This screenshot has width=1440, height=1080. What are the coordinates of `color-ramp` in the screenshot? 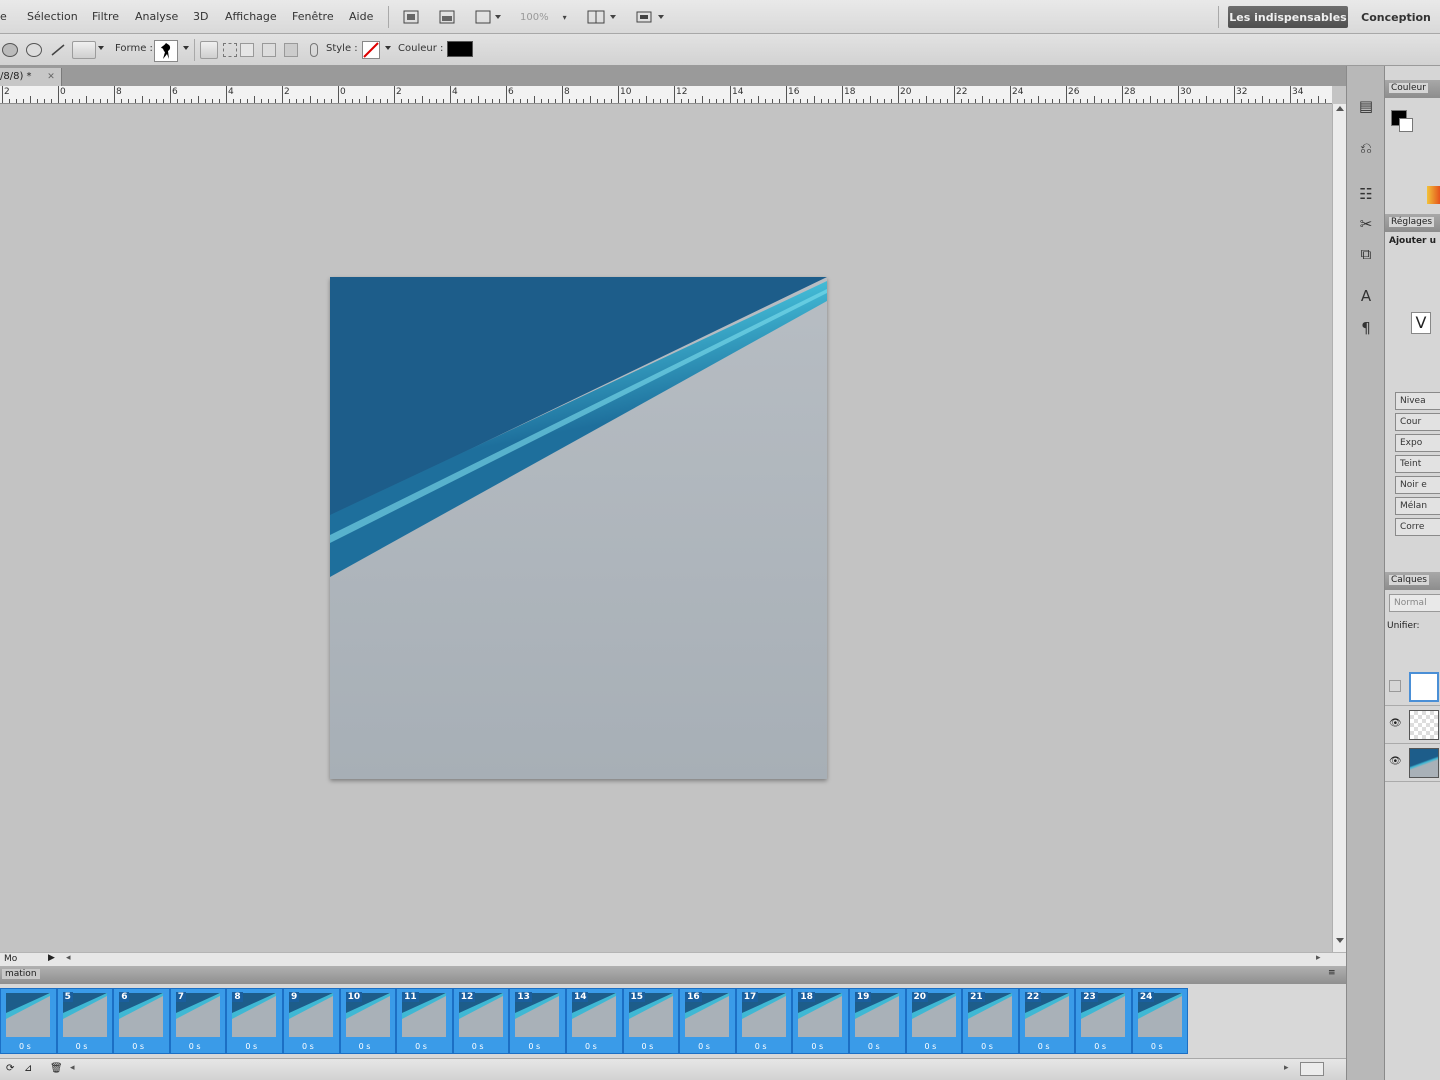 It's located at (1433, 195).